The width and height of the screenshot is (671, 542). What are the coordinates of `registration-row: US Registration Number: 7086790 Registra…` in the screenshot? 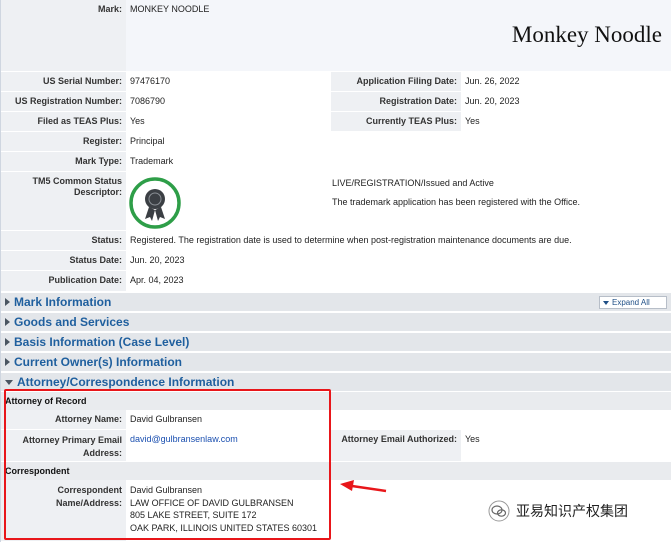 It's located at (336, 102).